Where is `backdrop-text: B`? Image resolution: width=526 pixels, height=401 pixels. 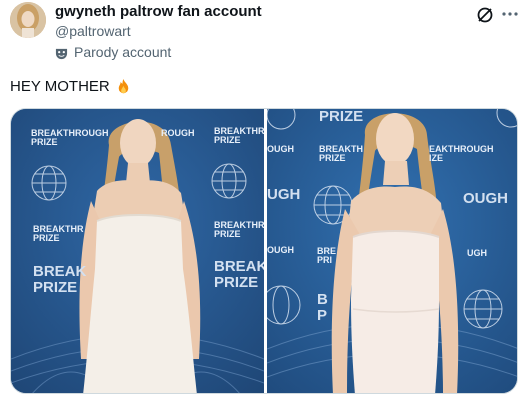
backdrop-text: B is located at coordinates (322, 299).